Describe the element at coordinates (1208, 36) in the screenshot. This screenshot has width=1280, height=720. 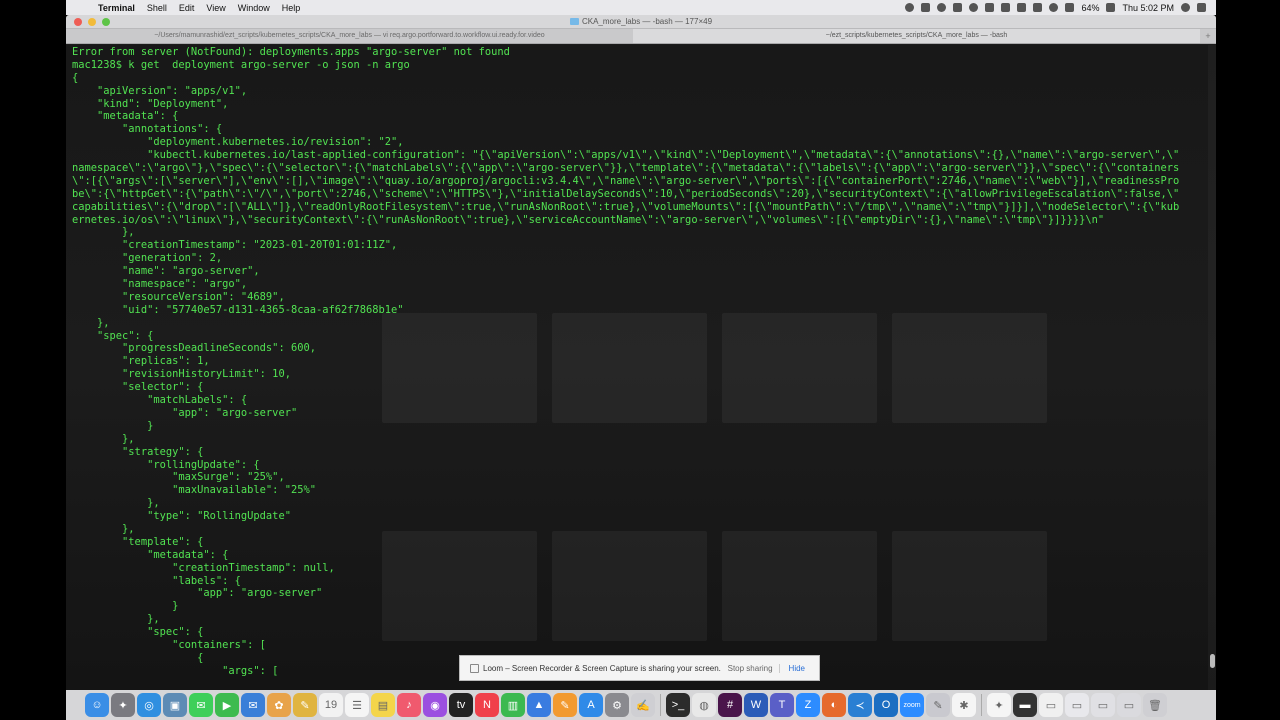
I see `new-tab-button: +` at that location.